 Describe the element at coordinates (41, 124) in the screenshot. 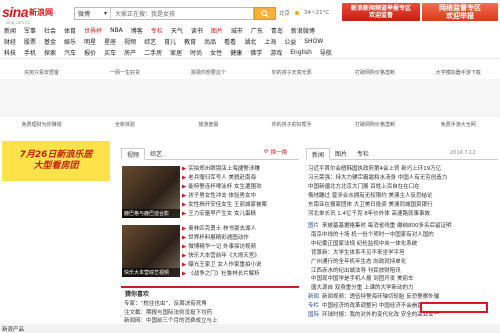

I see `ad-link: 免费理财为你赚钱` at that location.